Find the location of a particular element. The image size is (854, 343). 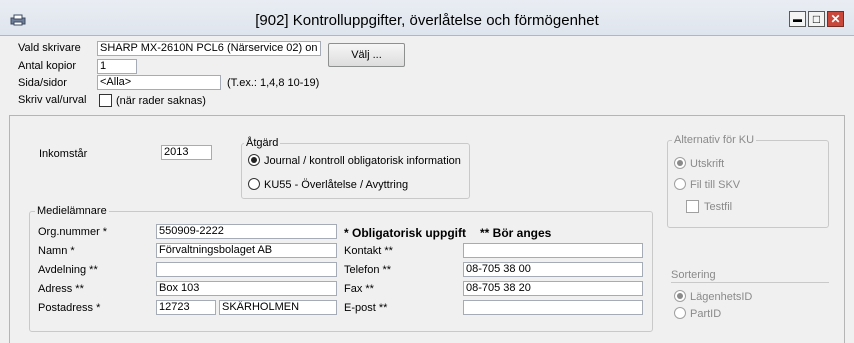

telefon-input: 08-705 38 00 is located at coordinates (553, 269).